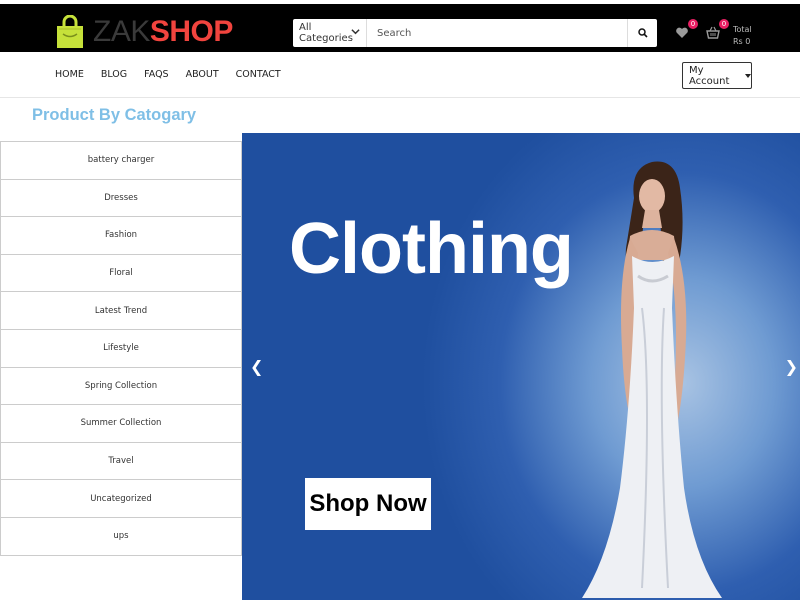  I want to click on wishlist-button: 0, so click(686, 30).